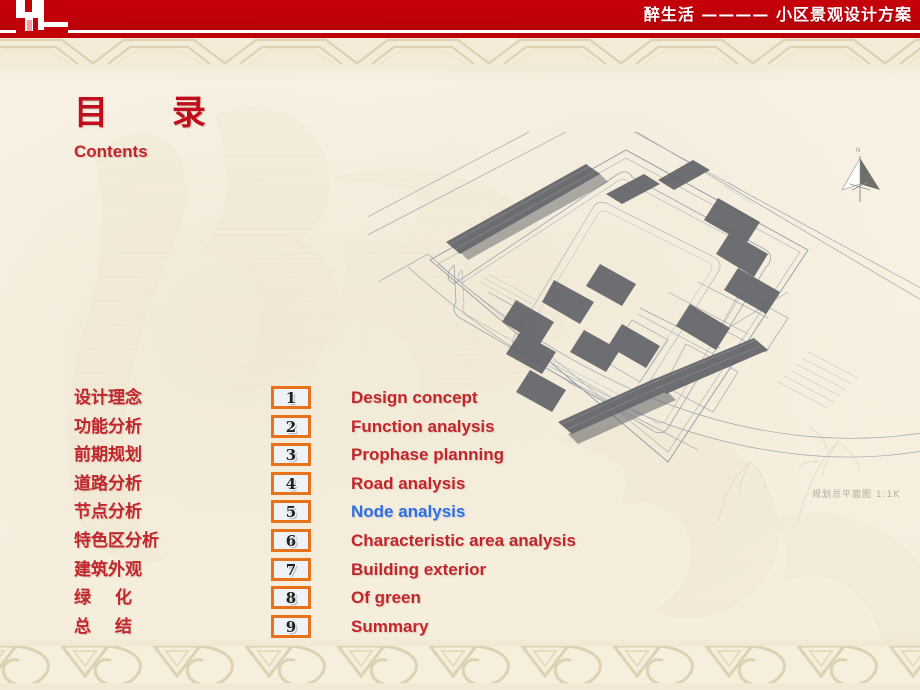 The image size is (920, 690). Describe the element at coordinates (291, 540) in the screenshot. I see `toc-number-badge: 6` at that location.